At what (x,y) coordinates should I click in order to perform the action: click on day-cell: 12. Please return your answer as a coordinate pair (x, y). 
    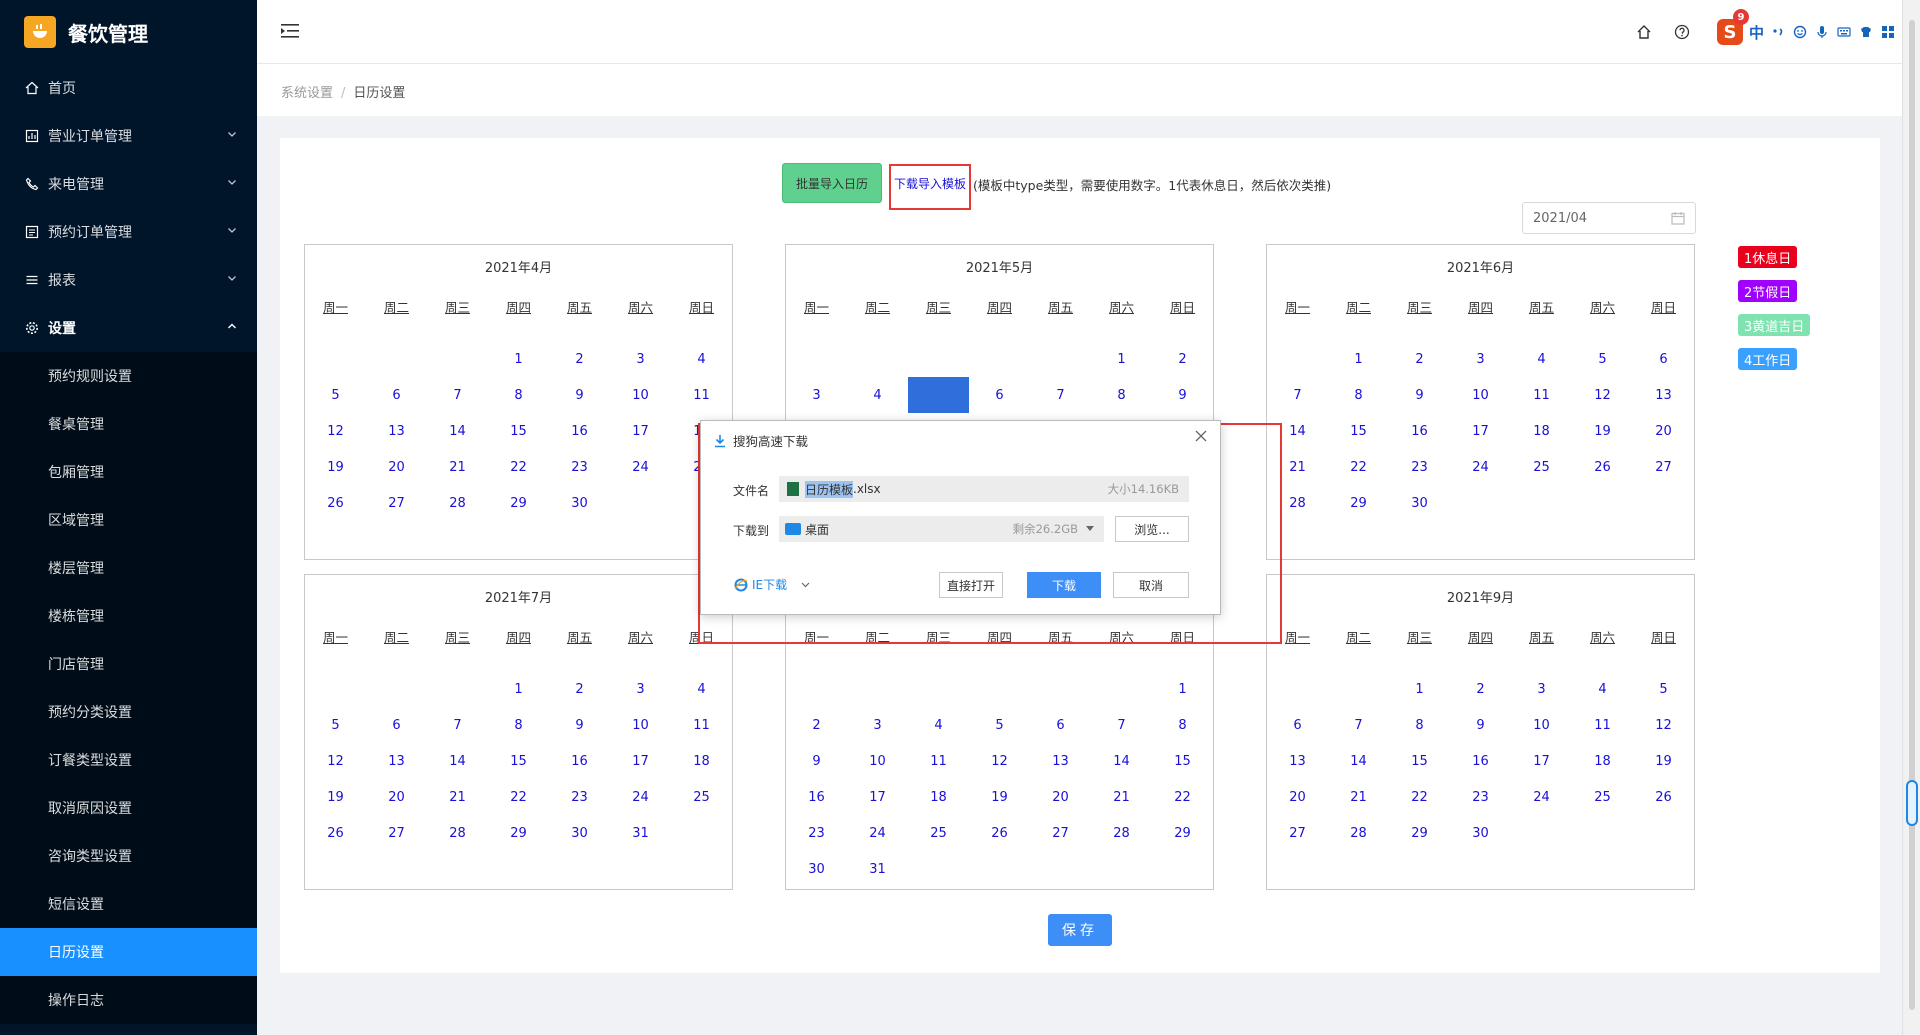
    Looking at the image, I should click on (999, 761).